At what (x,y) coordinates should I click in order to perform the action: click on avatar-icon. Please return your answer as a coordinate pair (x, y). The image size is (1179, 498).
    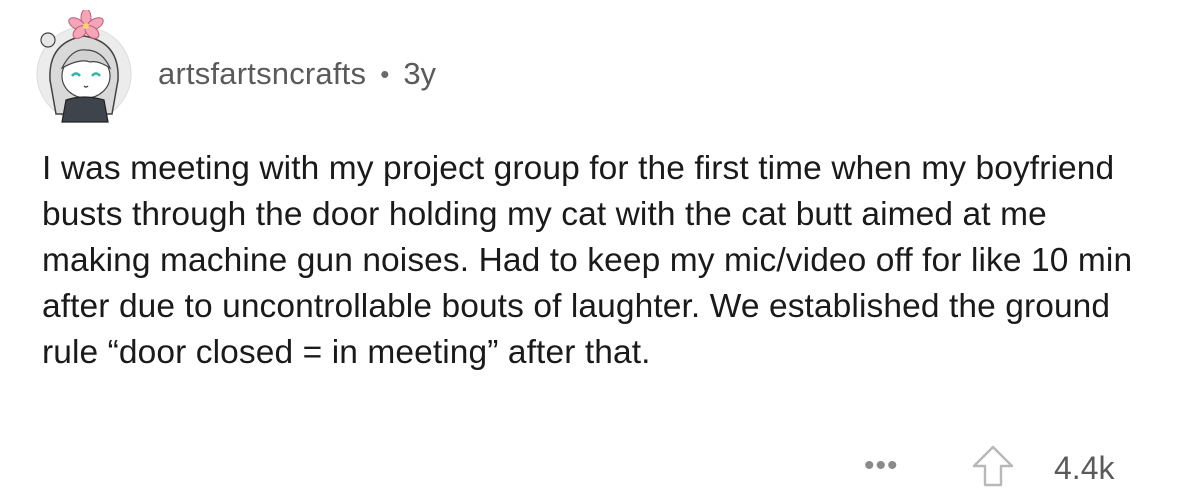
    Looking at the image, I should click on (84, 65).